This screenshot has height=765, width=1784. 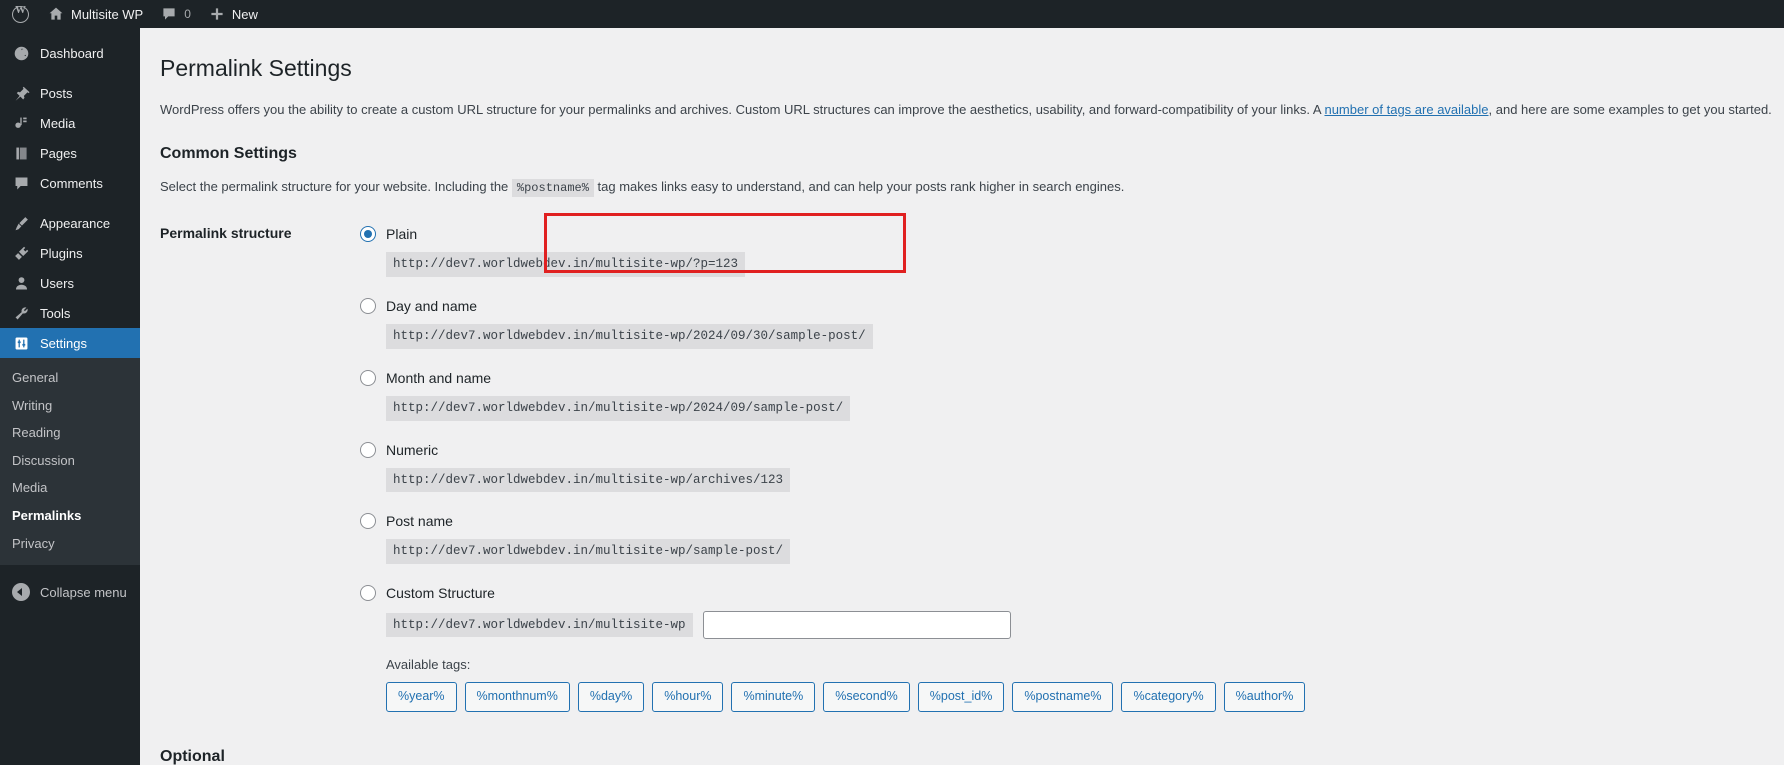 What do you see at coordinates (368, 377) in the screenshot?
I see `radio-month-and-name` at bounding box center [368, 377].